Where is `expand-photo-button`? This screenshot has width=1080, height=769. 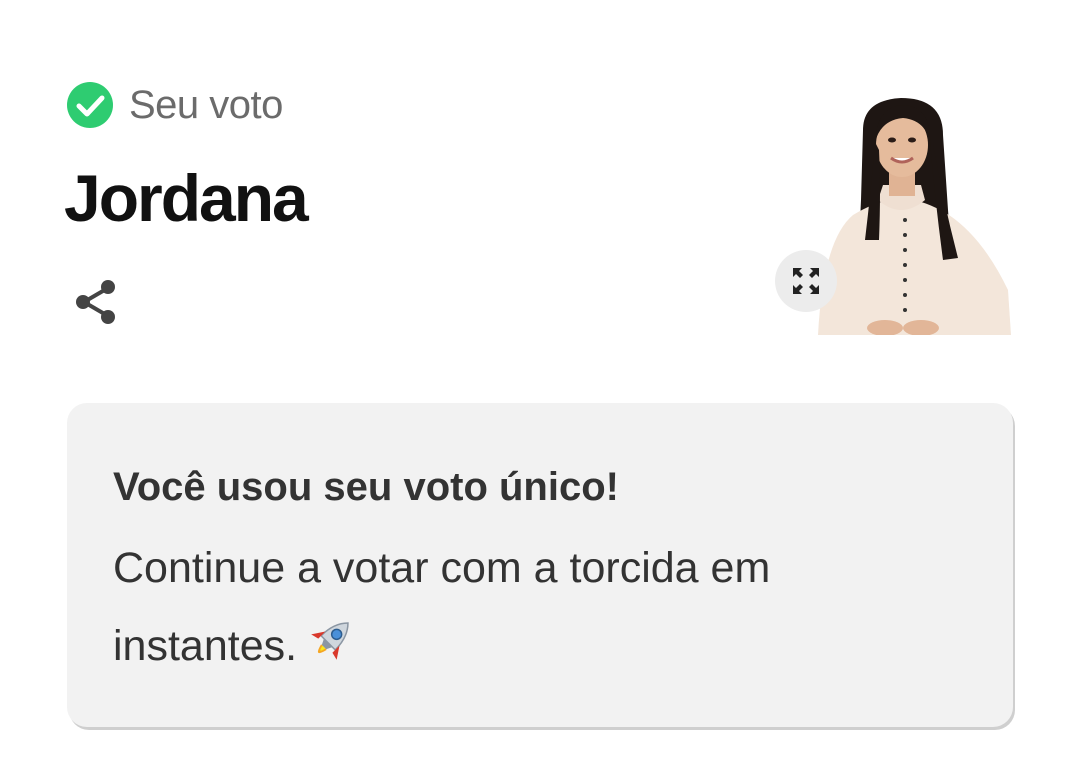 expand-photo-button is located at coordinates (806, 281).